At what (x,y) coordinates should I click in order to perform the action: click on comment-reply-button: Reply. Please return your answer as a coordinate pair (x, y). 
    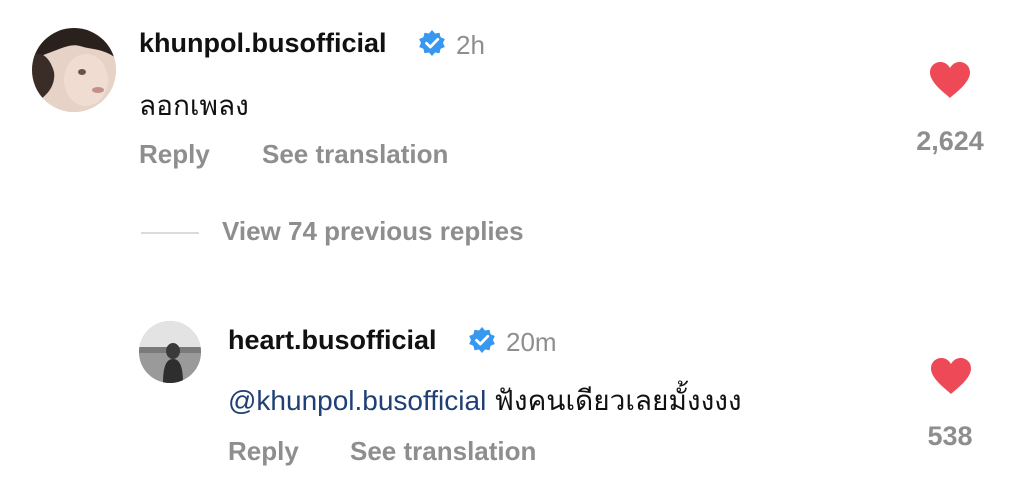
    Looking at the image, I should click on (174, 154).